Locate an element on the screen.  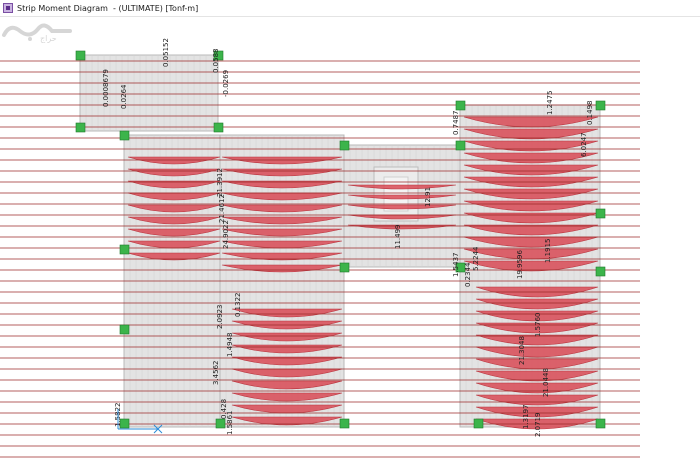
moment-value-label: 21.4612 is located at coordinates (222, 208).